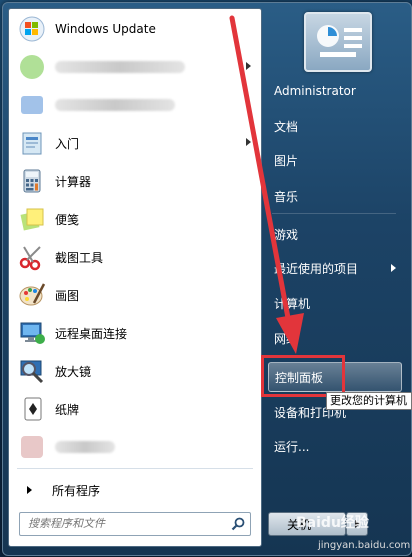 Image resolution: width=412 pixels, height=557 pixels. Describe the element at coordinates (303, 376) in the screenshot. I see `annotation-highlight-box` at that location.